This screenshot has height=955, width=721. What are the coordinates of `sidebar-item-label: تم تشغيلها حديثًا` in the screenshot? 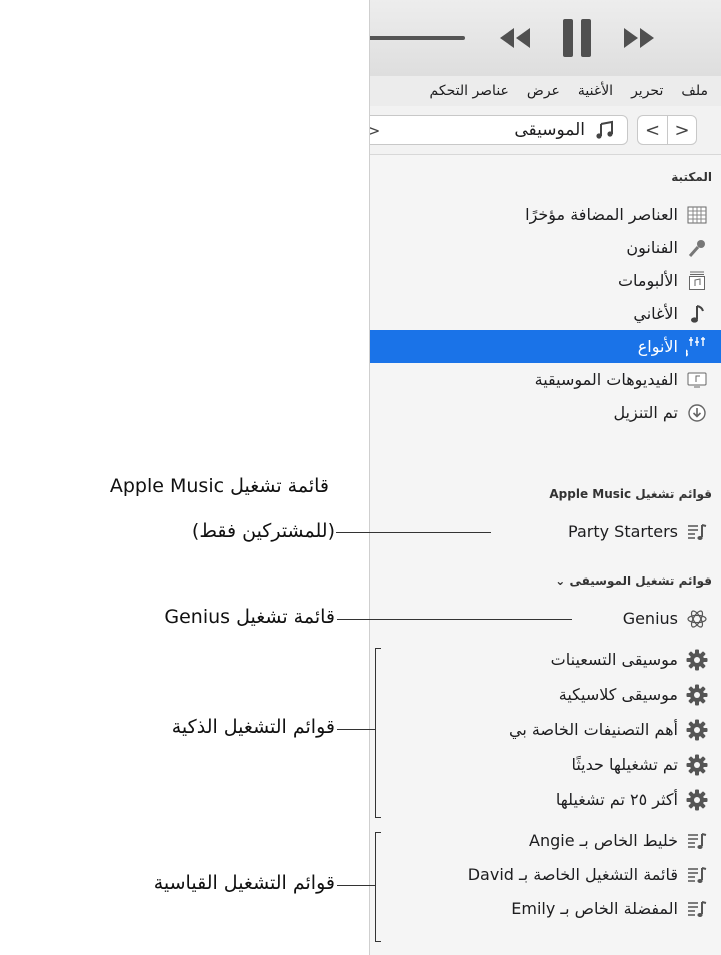 It's located at (624, 764).